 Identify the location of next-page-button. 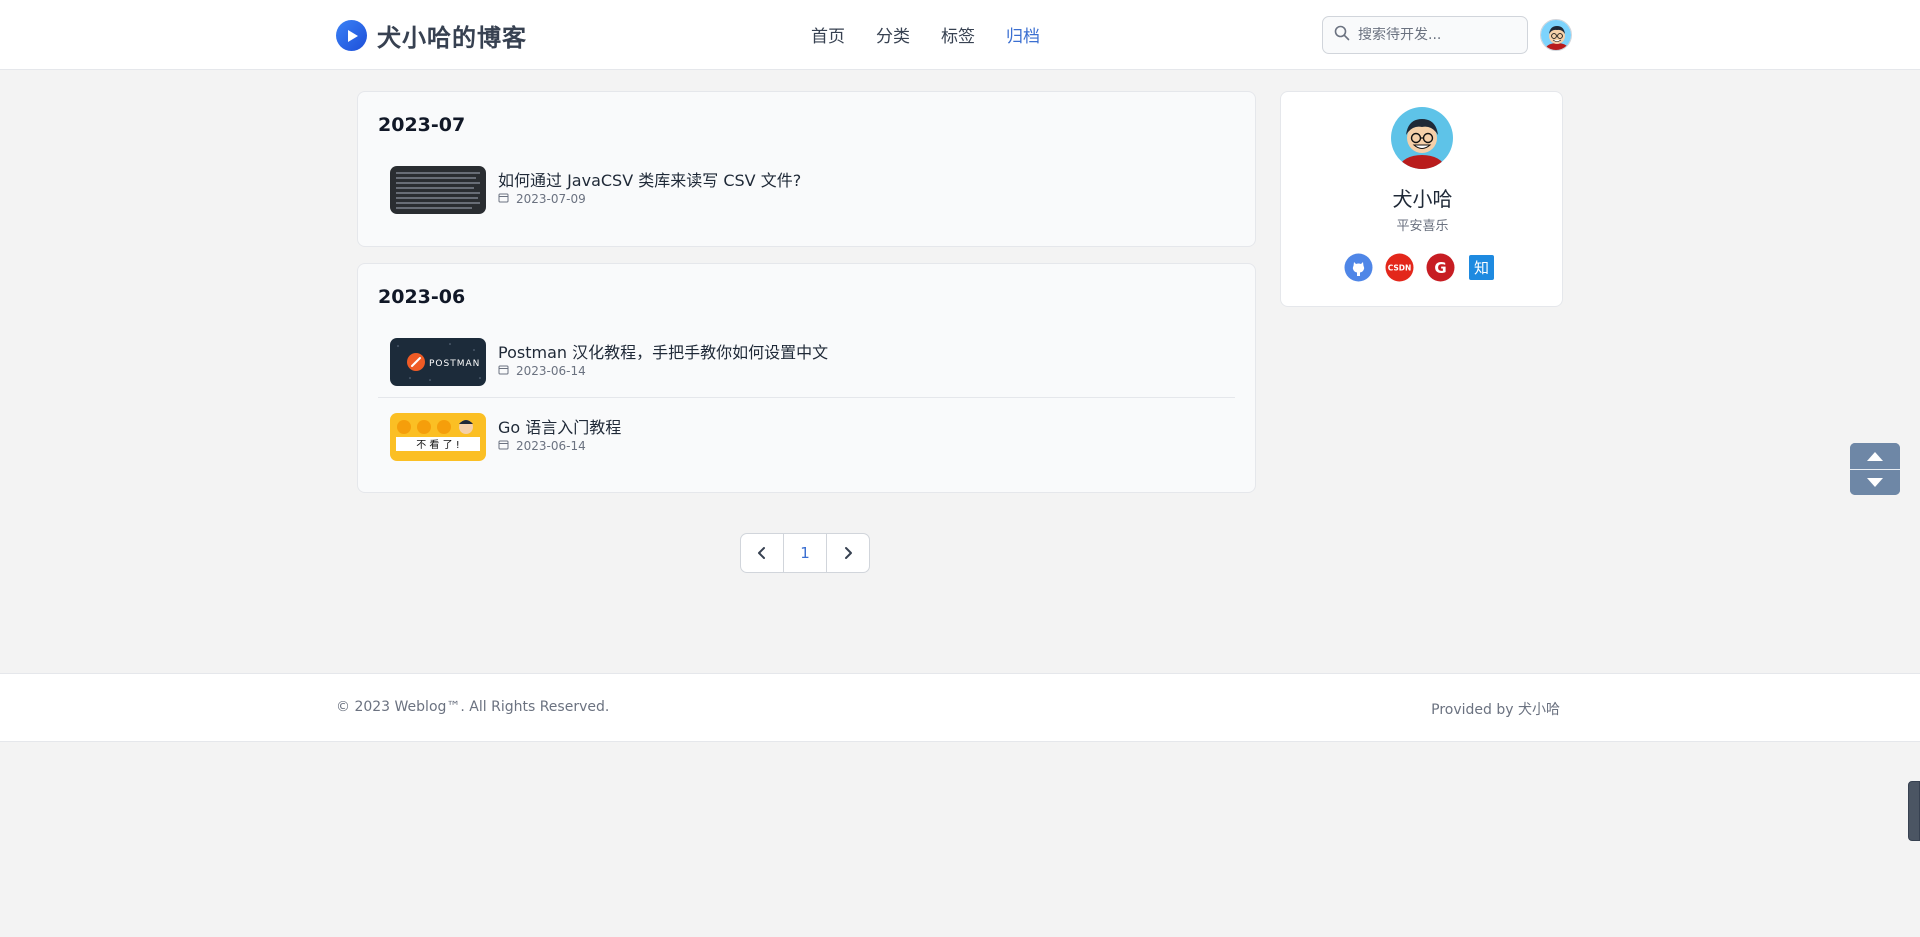
(848, 553).